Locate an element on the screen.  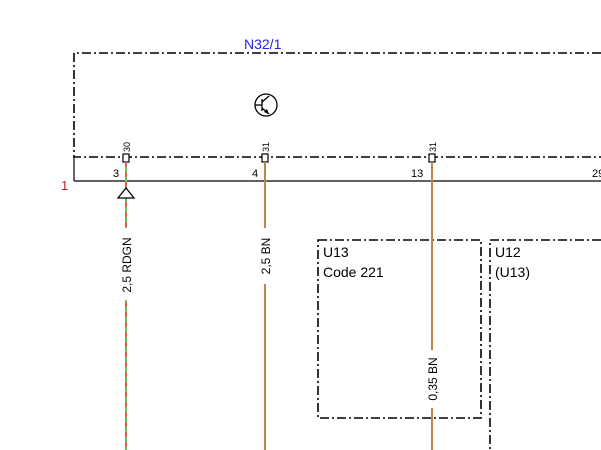
wire-label: 0,35 BN is located at coordinates (433, 378).